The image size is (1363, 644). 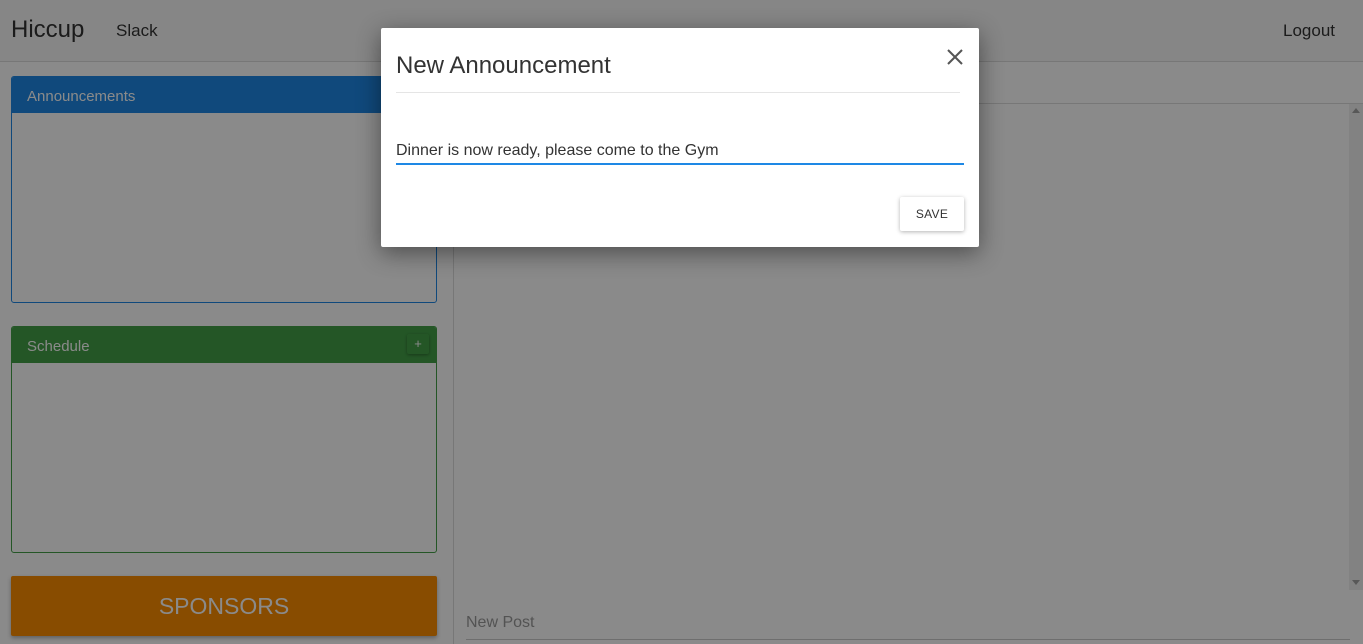 I want to click on modal-divider, so click(x=678, y=92).